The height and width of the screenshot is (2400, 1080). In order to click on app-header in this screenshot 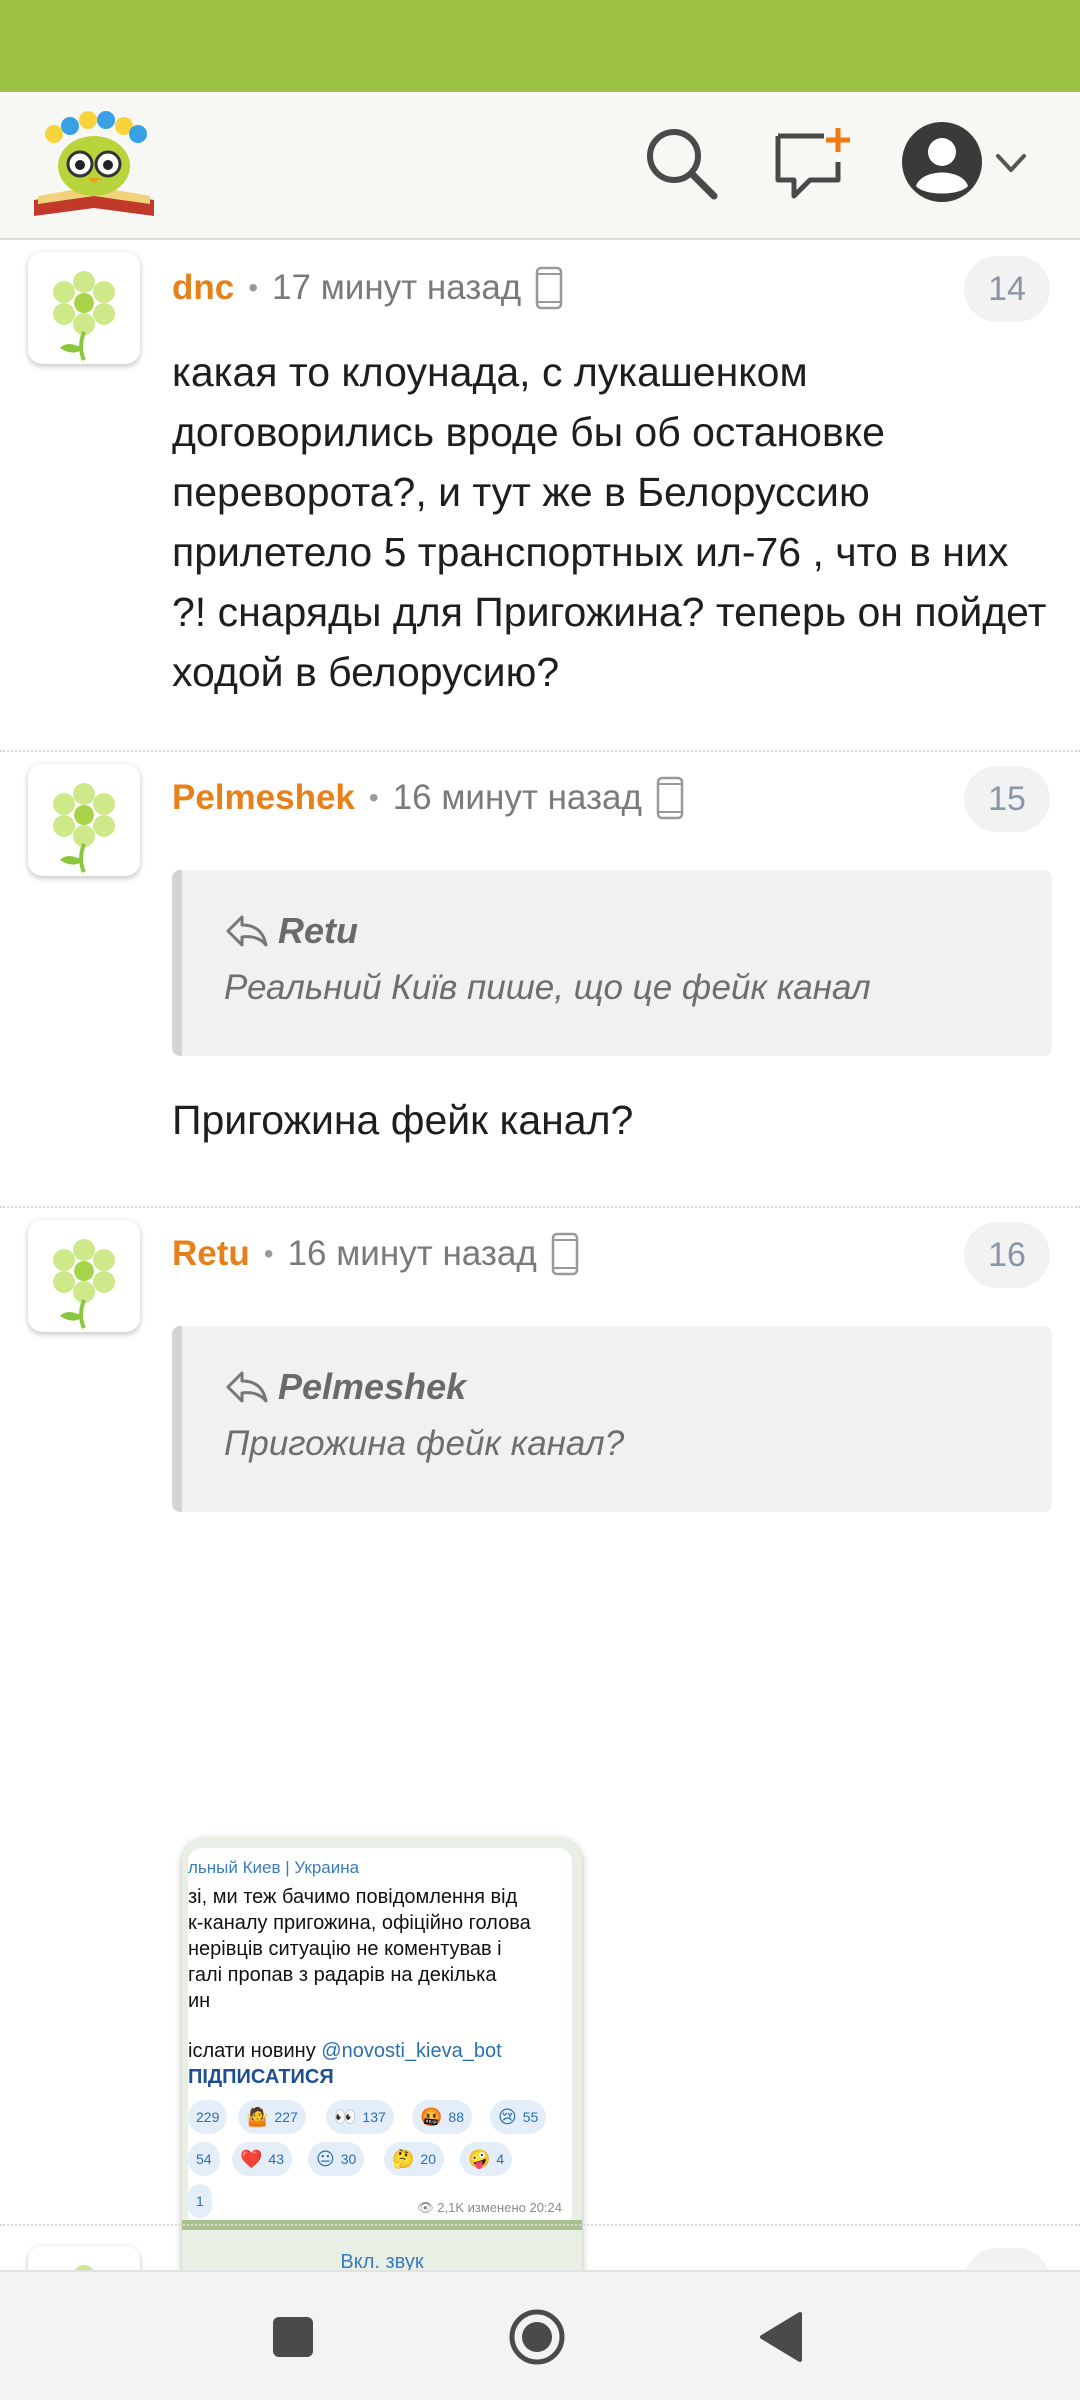, I will do `click(540, 166)`.